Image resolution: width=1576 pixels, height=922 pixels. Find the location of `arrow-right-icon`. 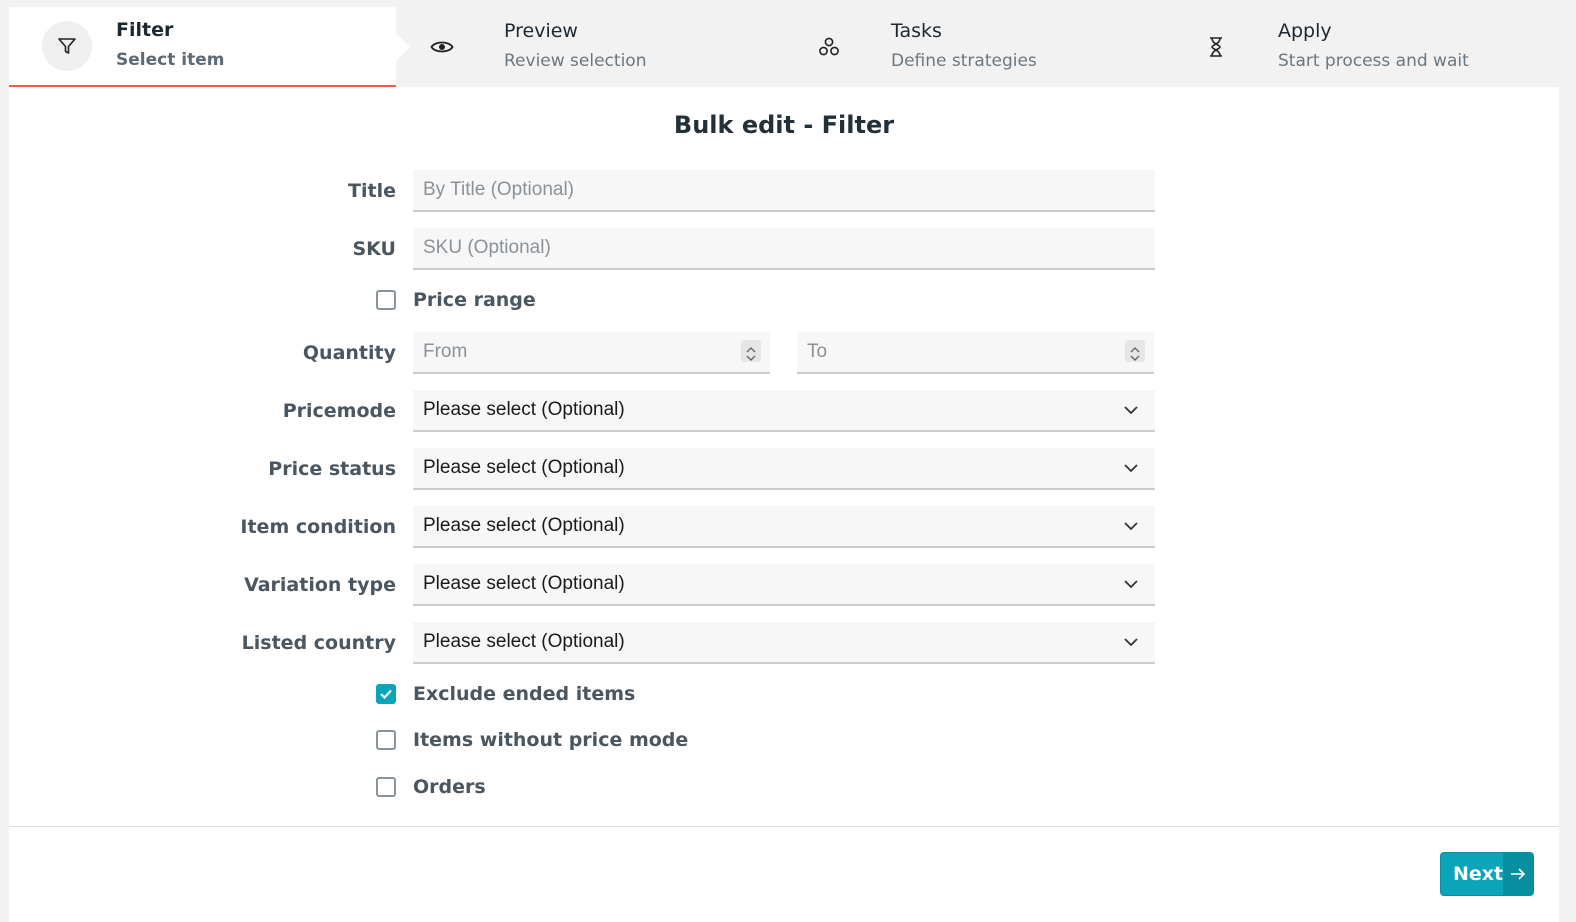

arrow-right-icon is located at coordinates (1518, 874).